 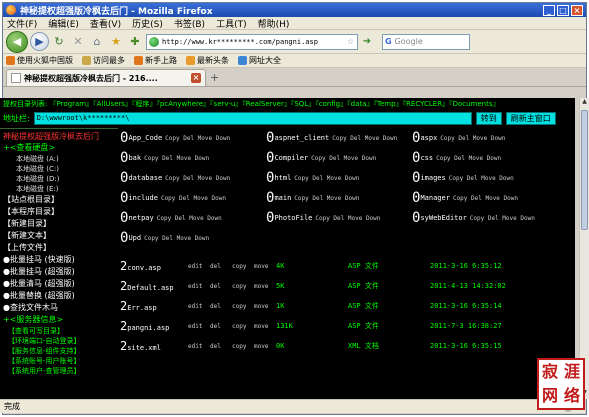 What do you see at coordinates (189, 23) in the screenshot?
I see `menu-bookmarks: 书签(B)` at bounding box center [189, 23].